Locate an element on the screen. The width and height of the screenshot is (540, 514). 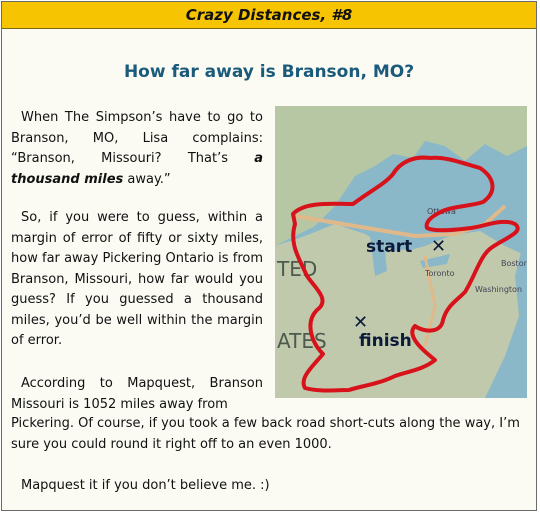
start-label: start is located at coordinates (389, 247).